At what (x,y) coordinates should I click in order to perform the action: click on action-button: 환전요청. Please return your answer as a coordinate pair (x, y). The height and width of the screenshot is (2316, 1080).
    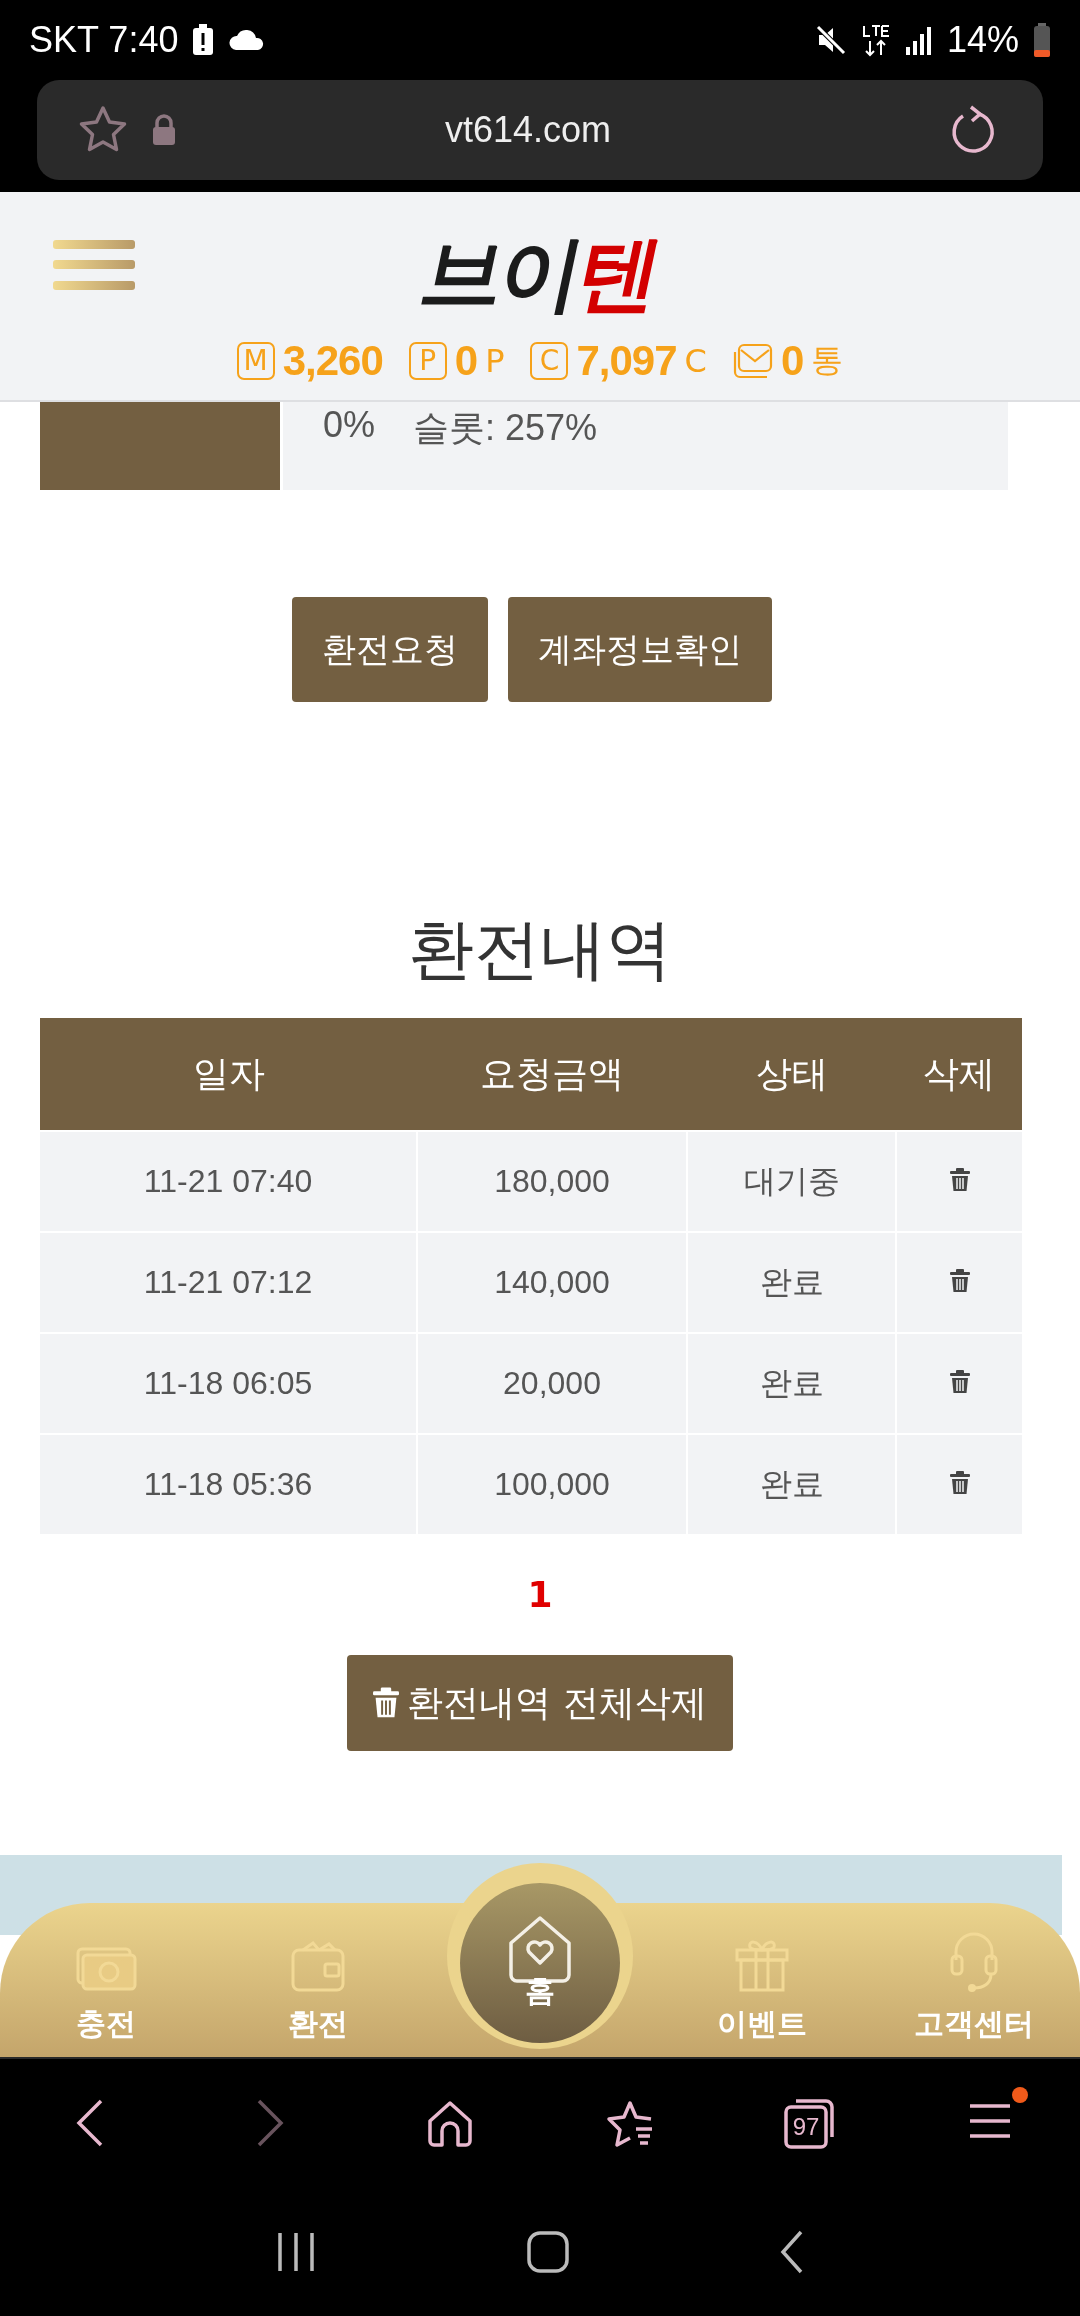
    Looking at the image, I should click on (390, 649).